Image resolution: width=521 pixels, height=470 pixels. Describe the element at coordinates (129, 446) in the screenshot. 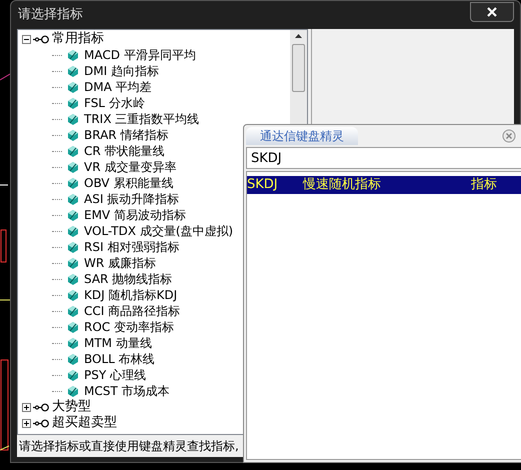

I see `status-text: 请选择指标或直接使用键盘精灵查找指标,` at that location.